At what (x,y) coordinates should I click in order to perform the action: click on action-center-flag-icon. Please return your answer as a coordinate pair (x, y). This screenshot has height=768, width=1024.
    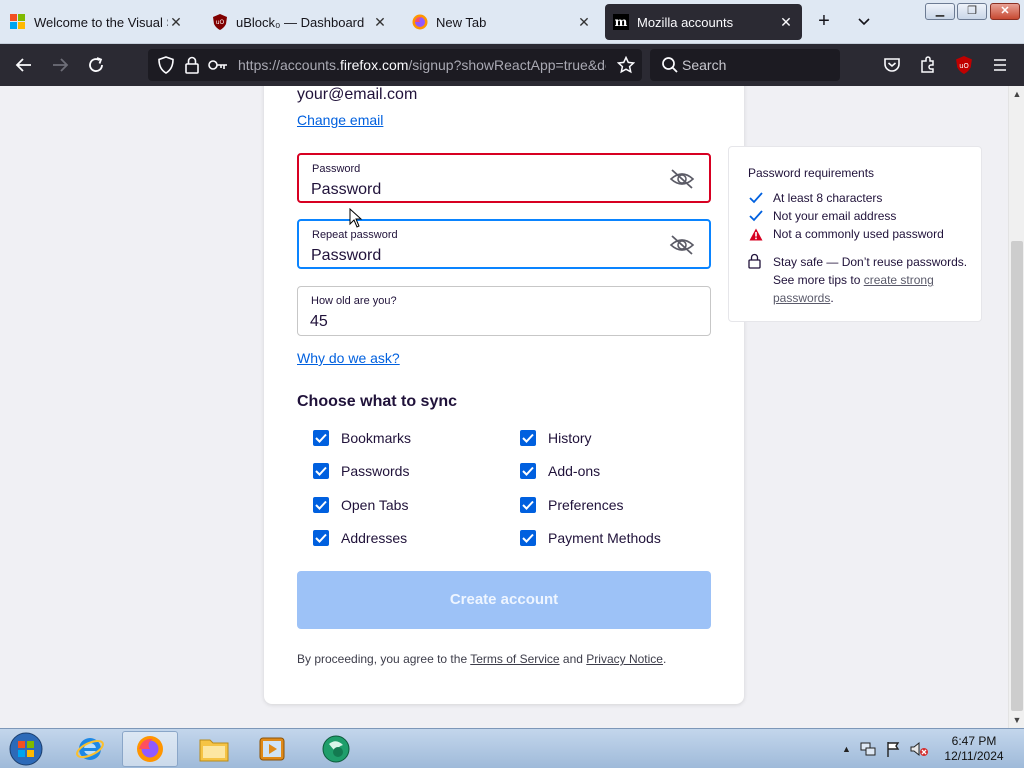
    Looking at the image, I should click on (893, 749).